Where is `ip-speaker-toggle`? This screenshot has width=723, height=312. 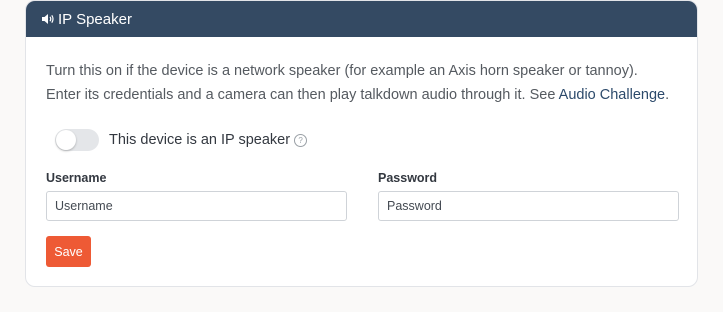 ip-speaker-toggle is located at coordinates (77, 140).